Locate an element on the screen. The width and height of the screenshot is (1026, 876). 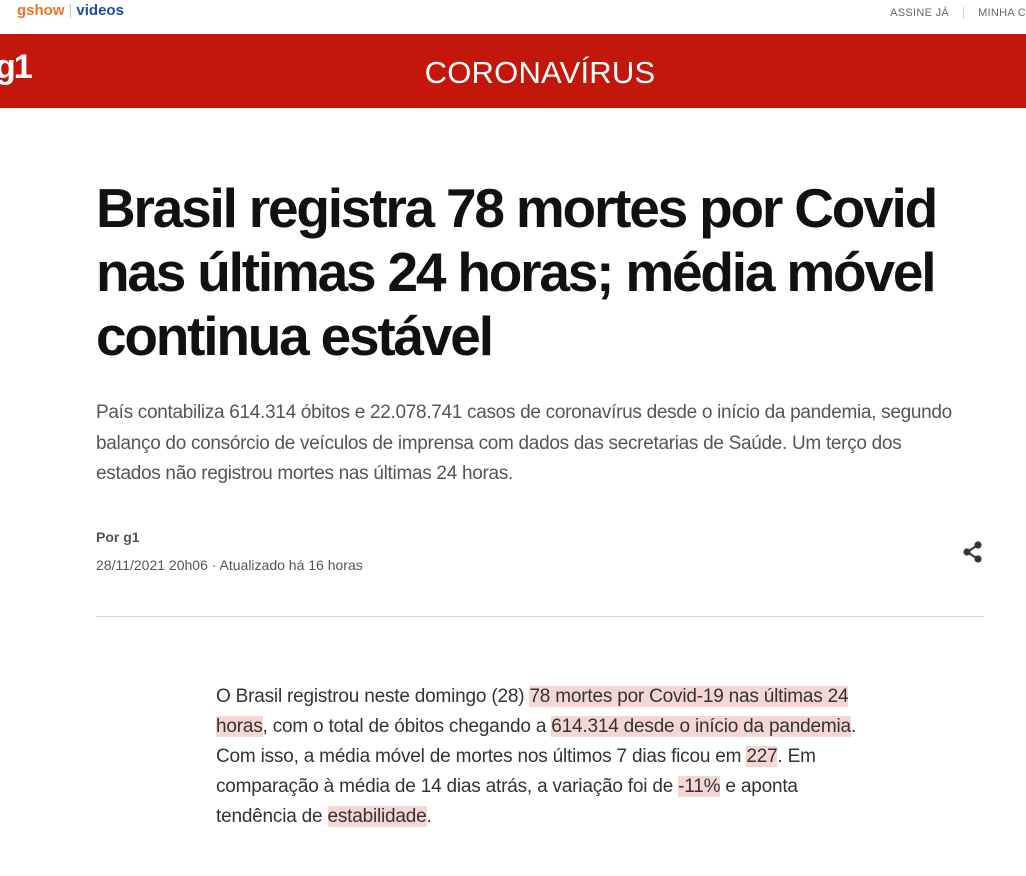
body-text: , com o total de óbitos chegando a is located at coordinates (407, 726).